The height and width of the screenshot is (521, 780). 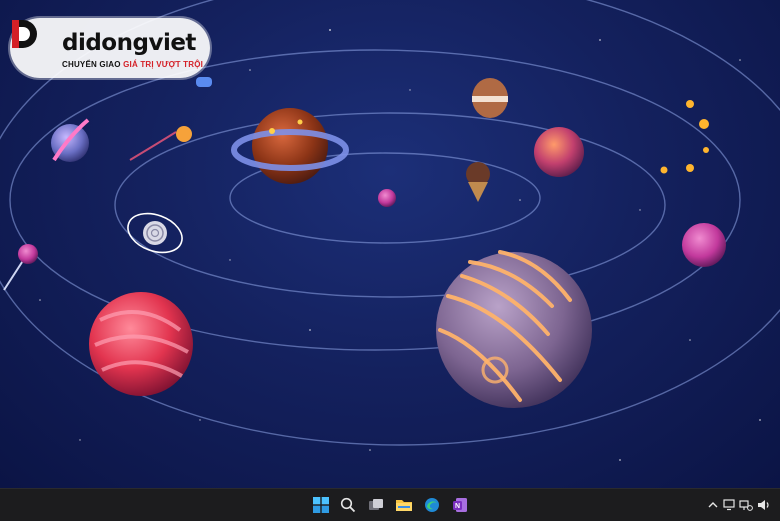 What do you see at coordinates (404, 505) in the screenshot?
I see `file-explorer-icon` at bounding box center [404, 505].